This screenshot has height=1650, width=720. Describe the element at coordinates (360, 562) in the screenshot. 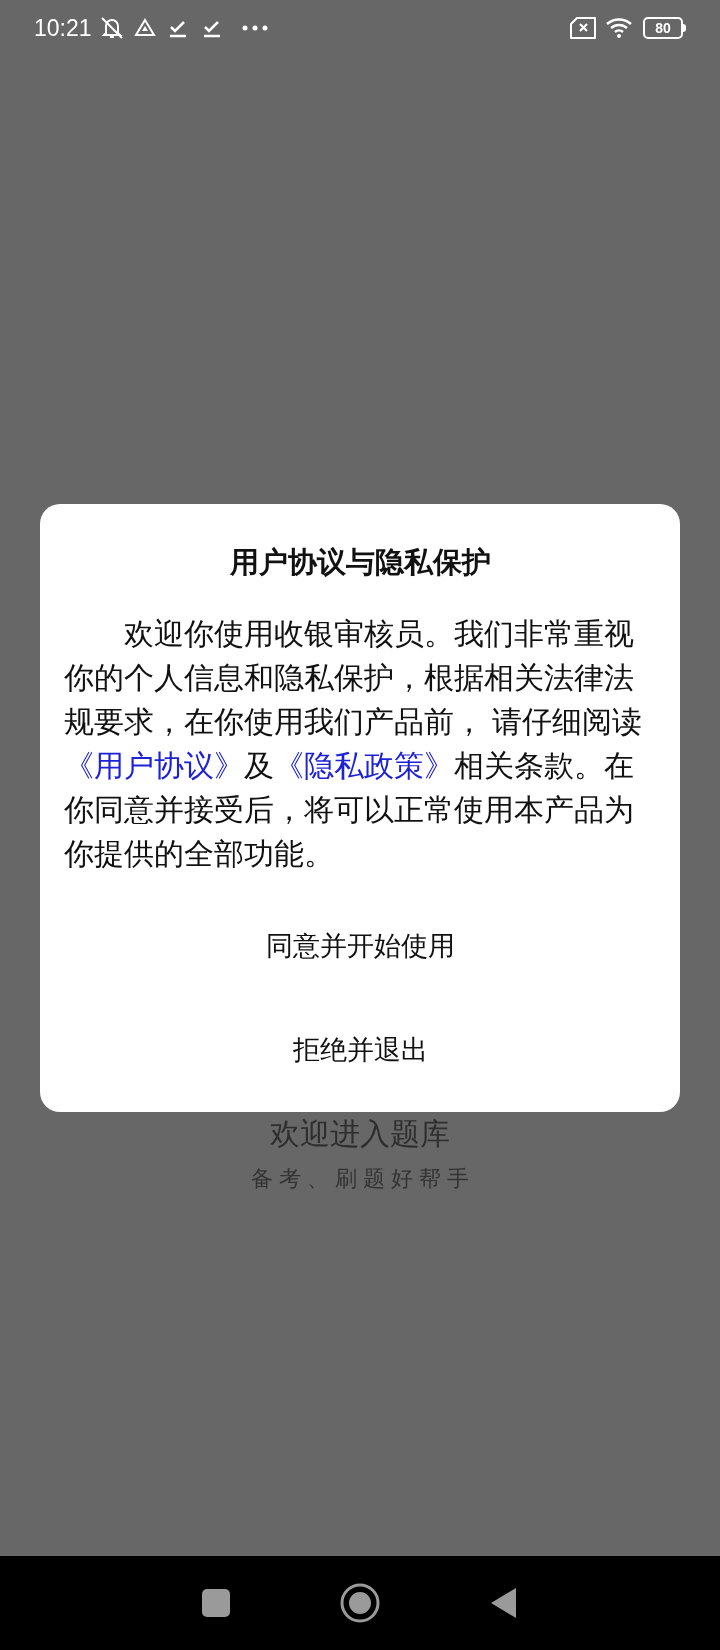

I see `dialog-title: 用户协议与隐私保护` at that location.